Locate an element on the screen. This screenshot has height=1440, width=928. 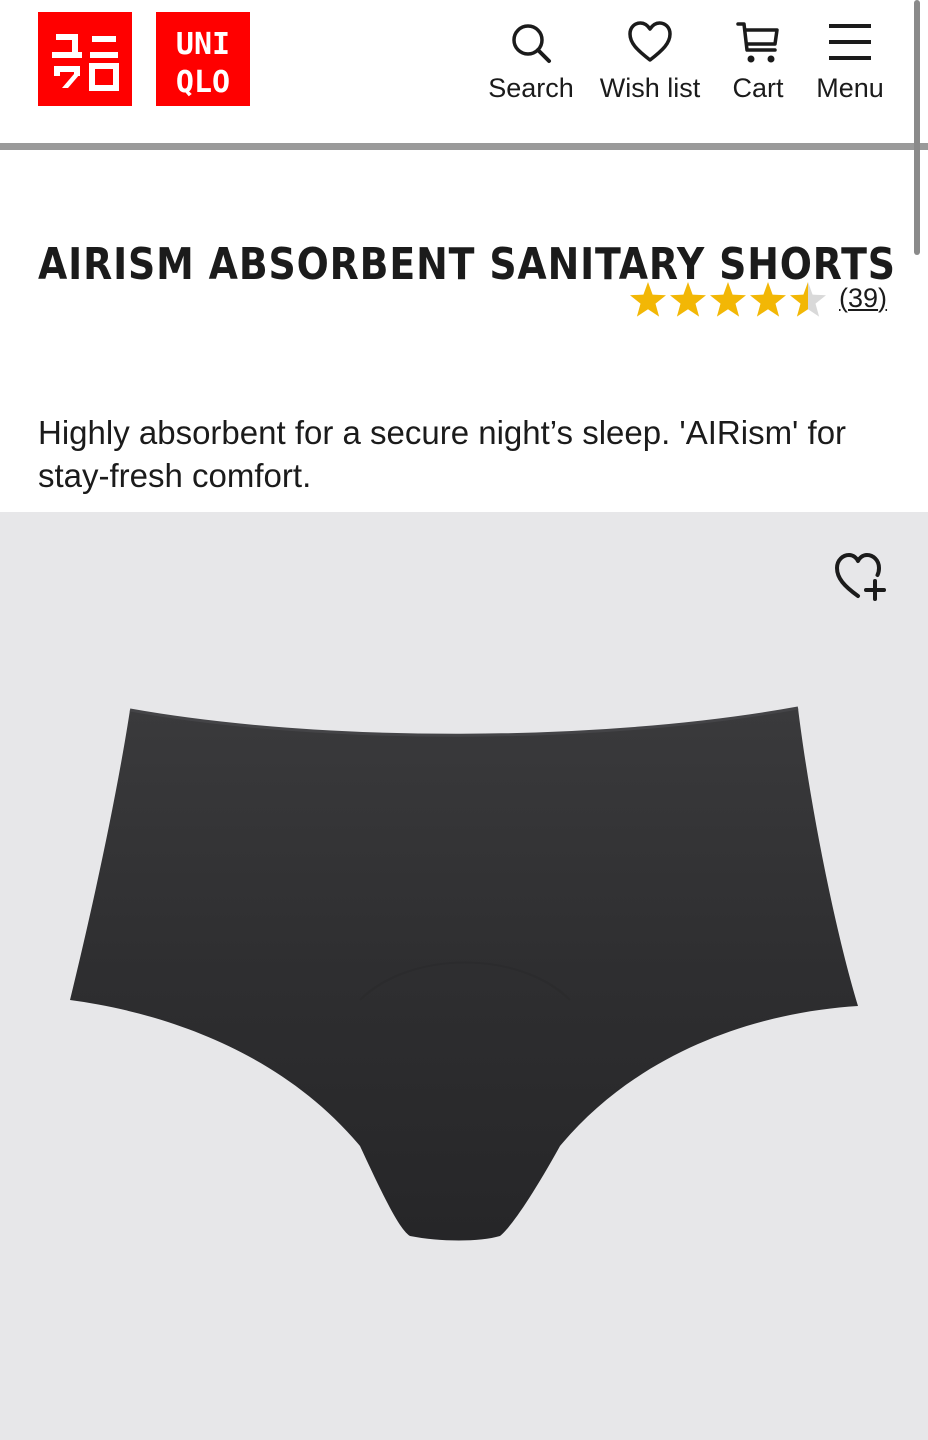
hamburger-icon is located at coordinates (850, 42).